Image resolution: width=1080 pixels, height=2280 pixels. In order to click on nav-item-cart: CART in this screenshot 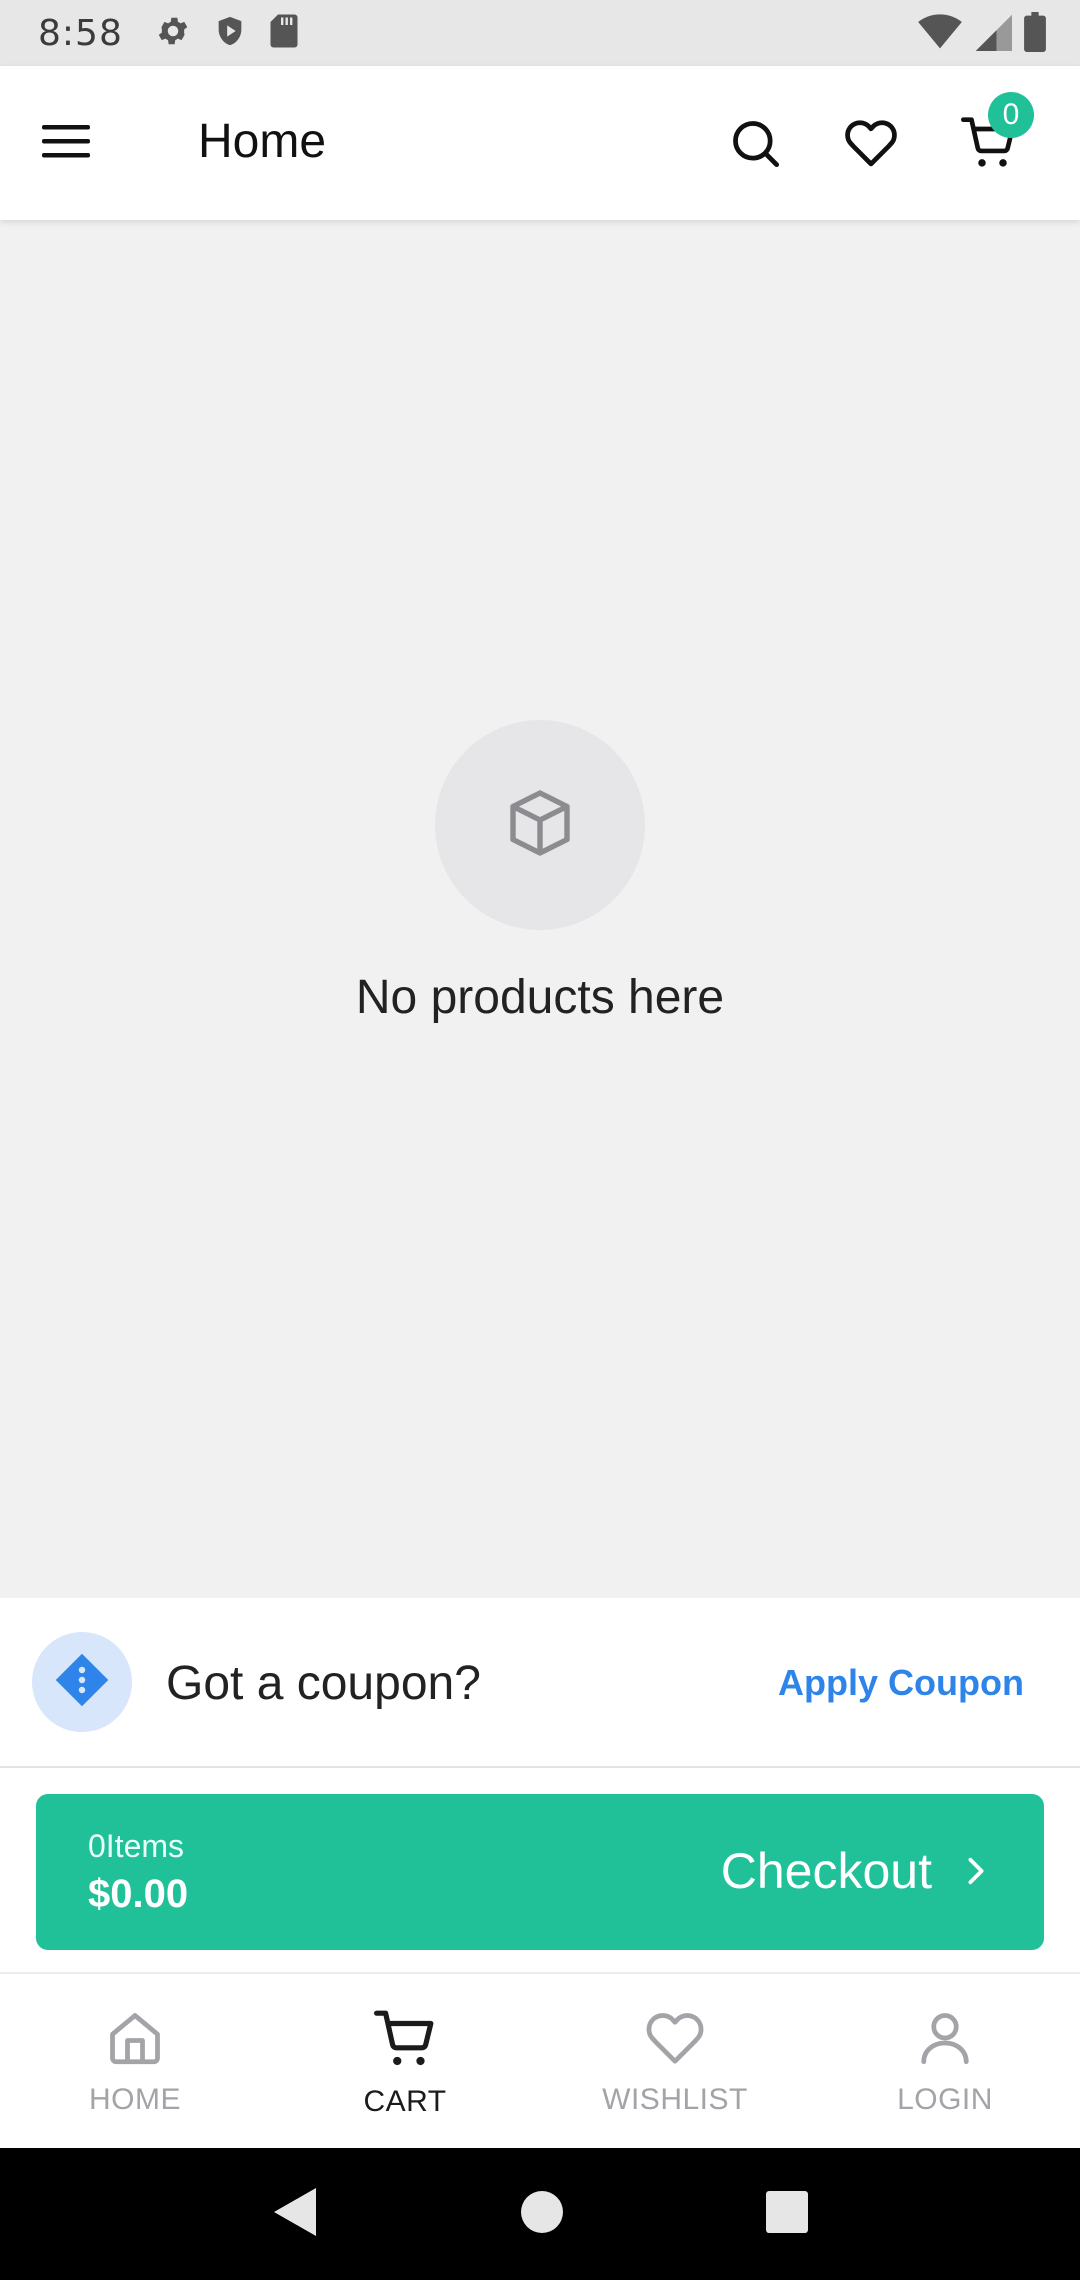, I will do `click(405, 2061)`.